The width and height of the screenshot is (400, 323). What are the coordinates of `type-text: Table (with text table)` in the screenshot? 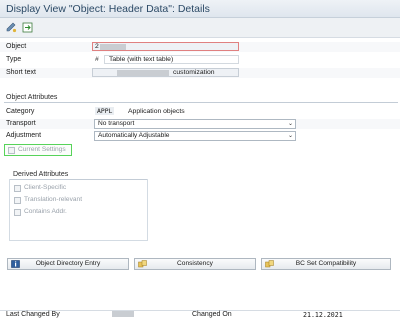 It's located at (141, 59).